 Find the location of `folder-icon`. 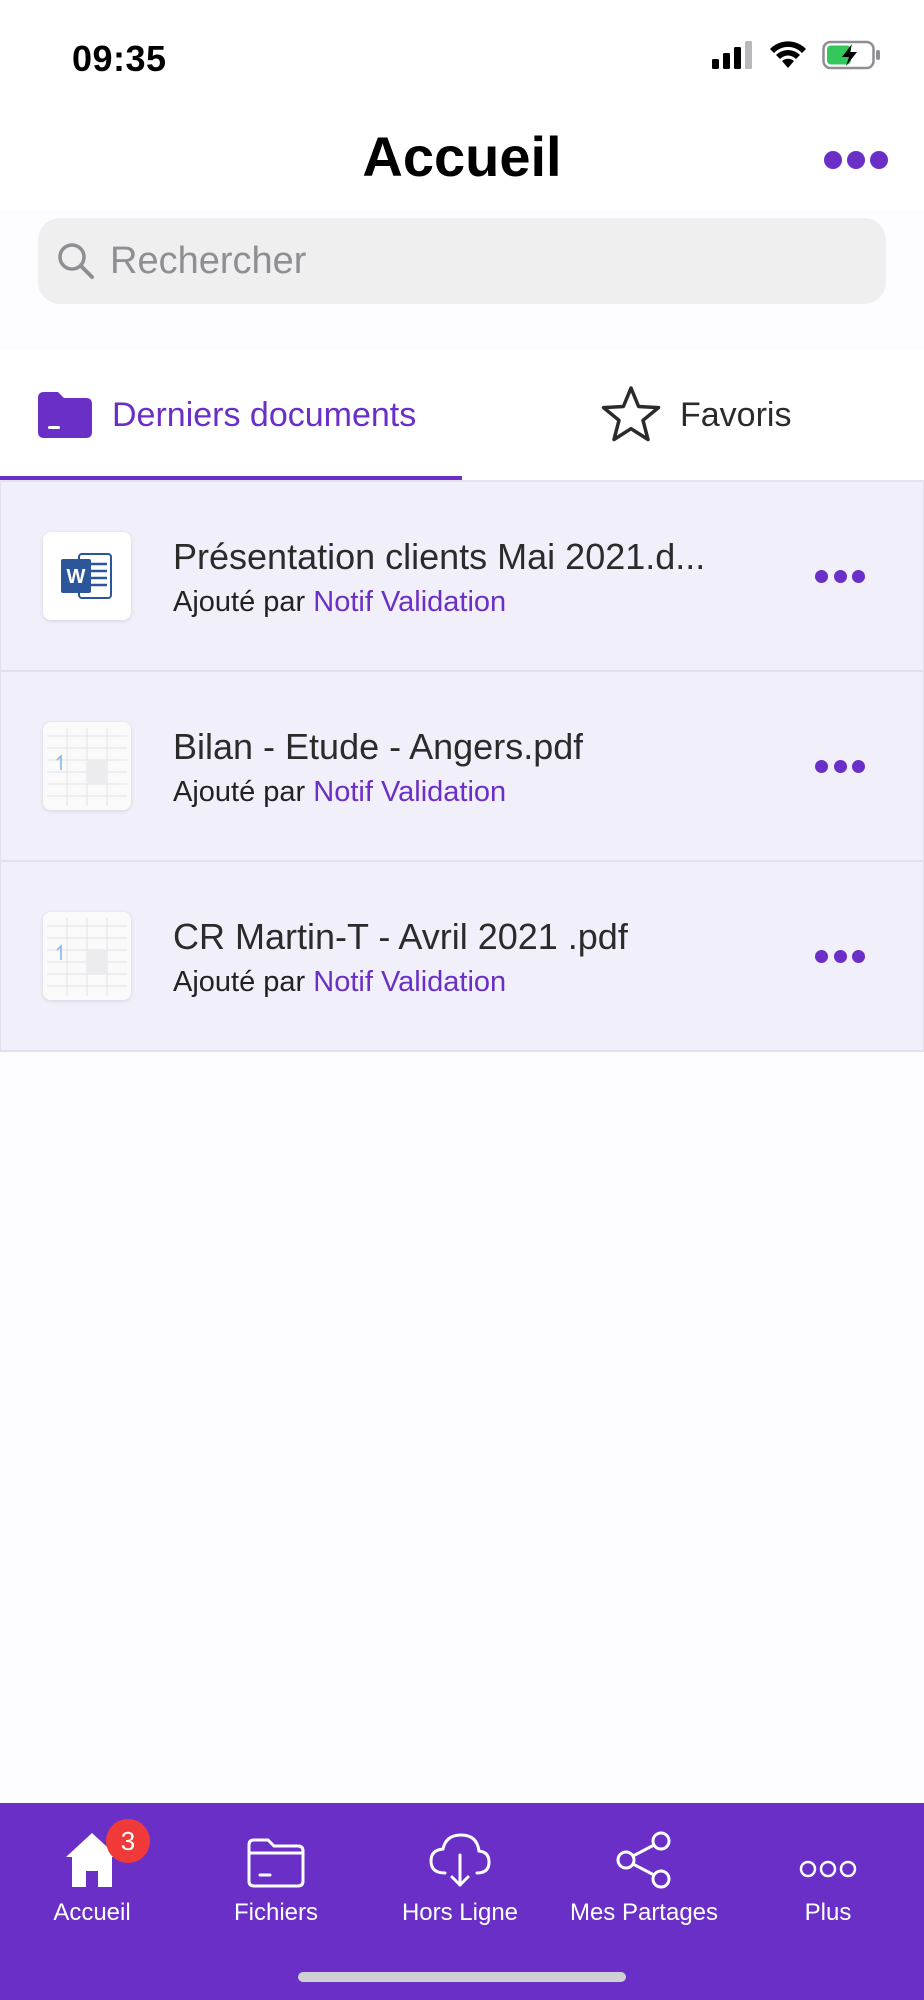

folder-icon is located at coordinates (65, 415).